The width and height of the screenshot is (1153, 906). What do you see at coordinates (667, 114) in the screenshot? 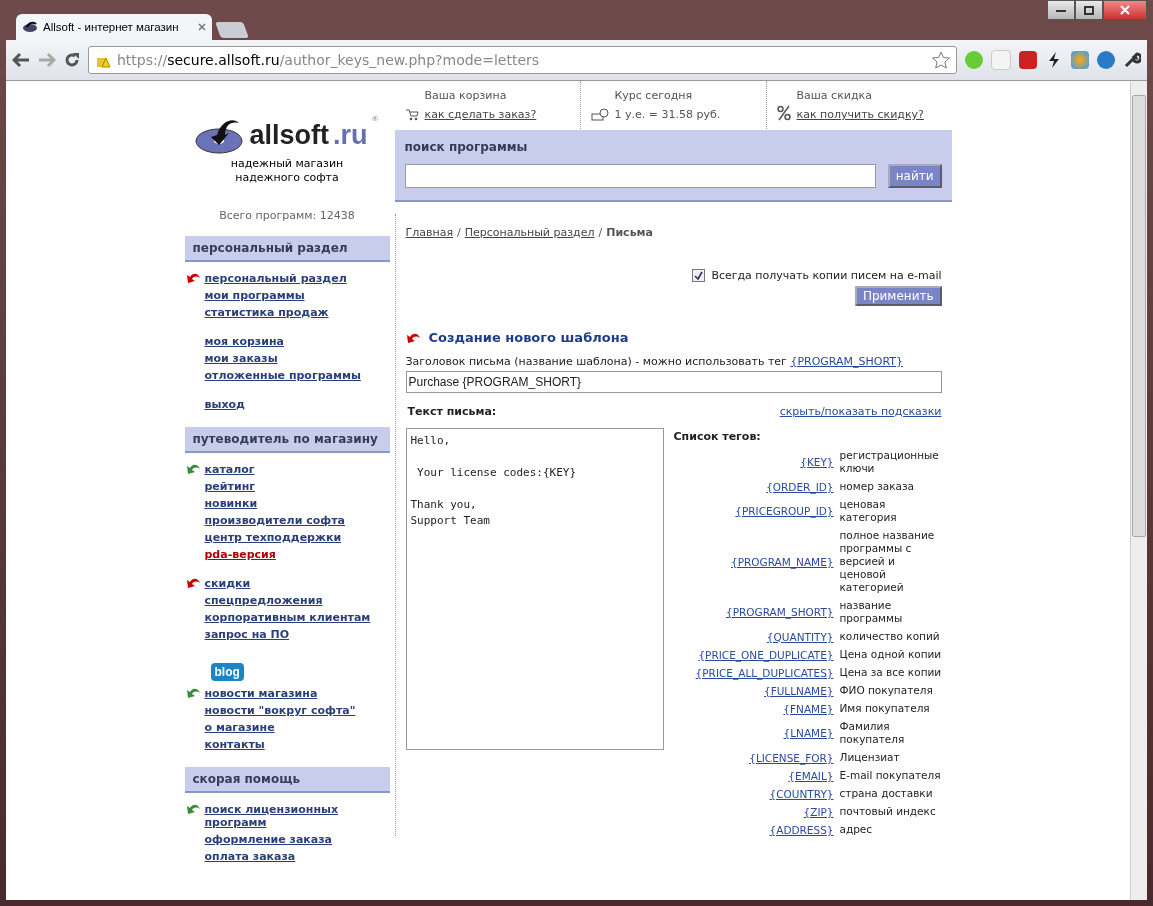
I see `info-text: 1 у.е. = 31.58 руб.` at bounding box center [667, 114].